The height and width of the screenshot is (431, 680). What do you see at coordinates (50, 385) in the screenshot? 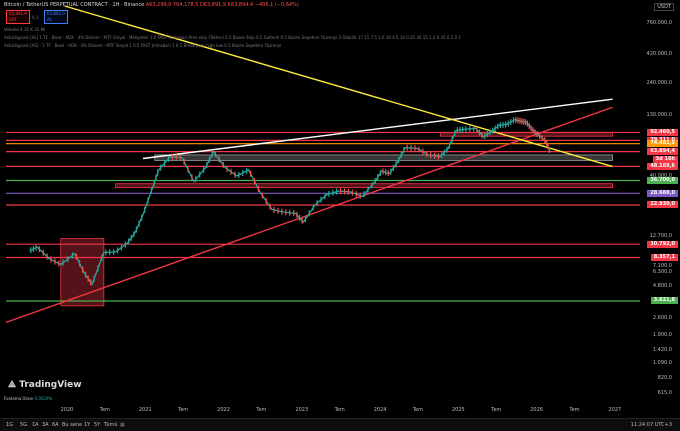
I see `brand-name: TradingView` at bounding box center [50, 385].